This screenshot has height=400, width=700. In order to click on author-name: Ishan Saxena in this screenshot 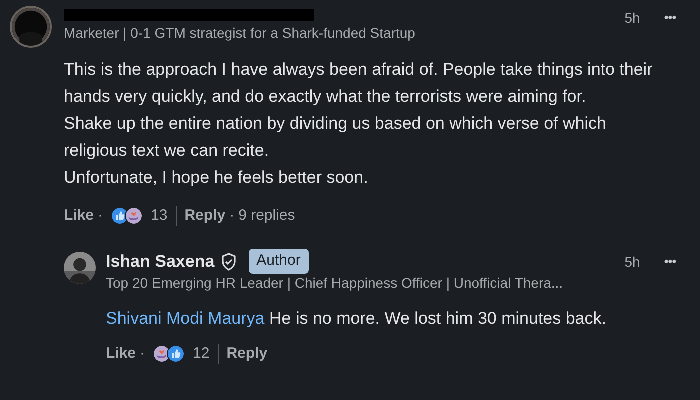, I will do `click(160, 261)`.